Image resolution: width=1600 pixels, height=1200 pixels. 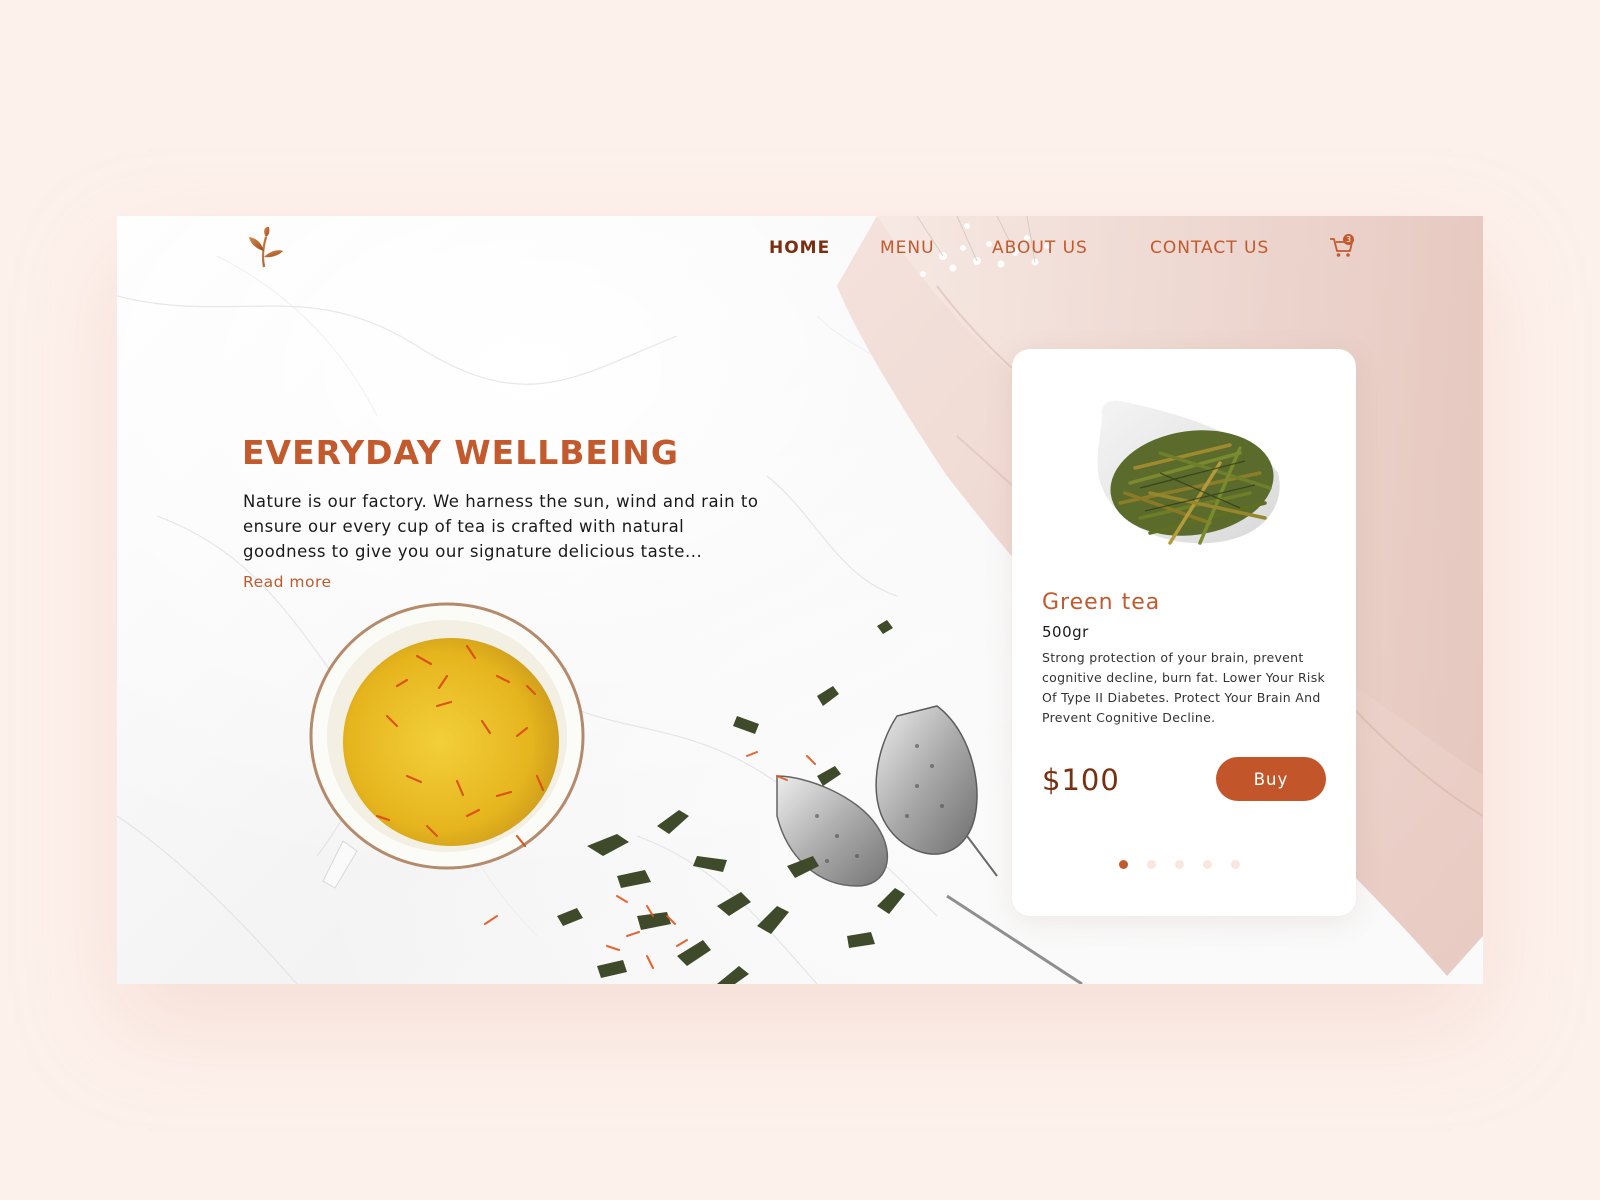 I want to click on main-nav: HOME MENU ABOUT US CONTACT US 3, so click(x=800, y=247).